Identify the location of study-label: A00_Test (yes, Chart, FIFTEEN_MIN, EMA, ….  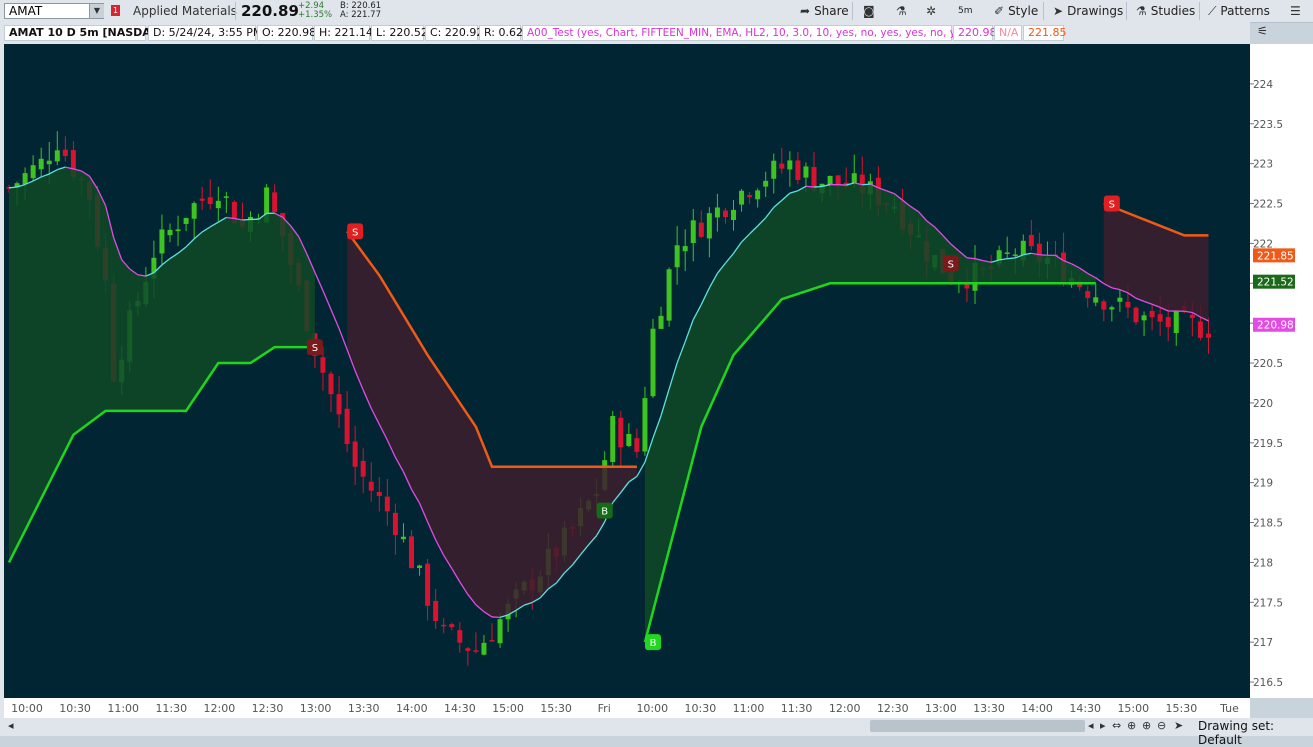
(737, 33).